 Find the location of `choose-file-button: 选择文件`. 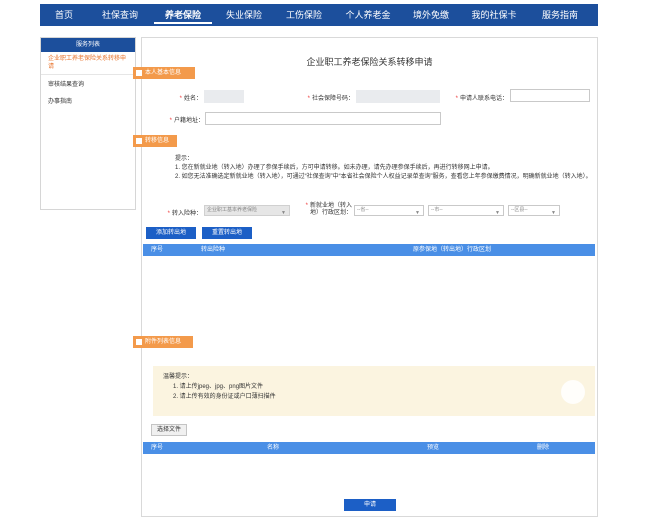

choose-file-button: 选择文件 is located at coordinates (169, 430).